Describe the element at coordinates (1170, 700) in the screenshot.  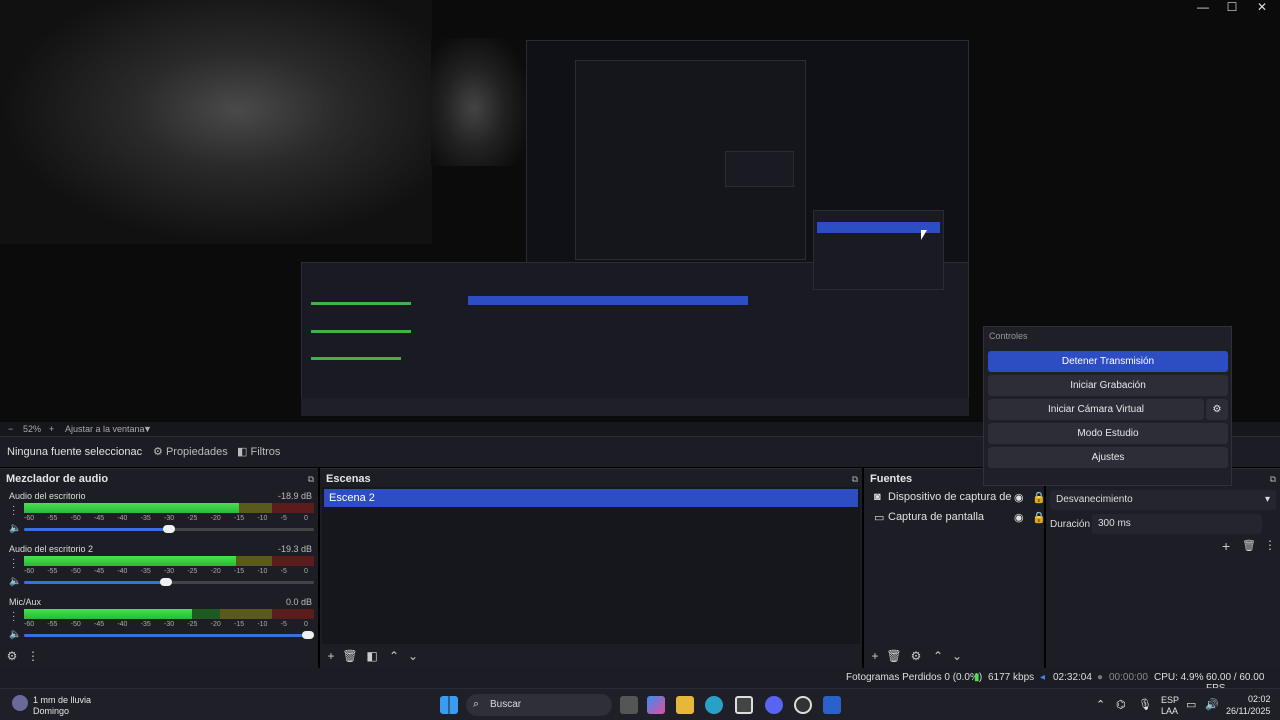
I see `lang-label: ESP` at that location.